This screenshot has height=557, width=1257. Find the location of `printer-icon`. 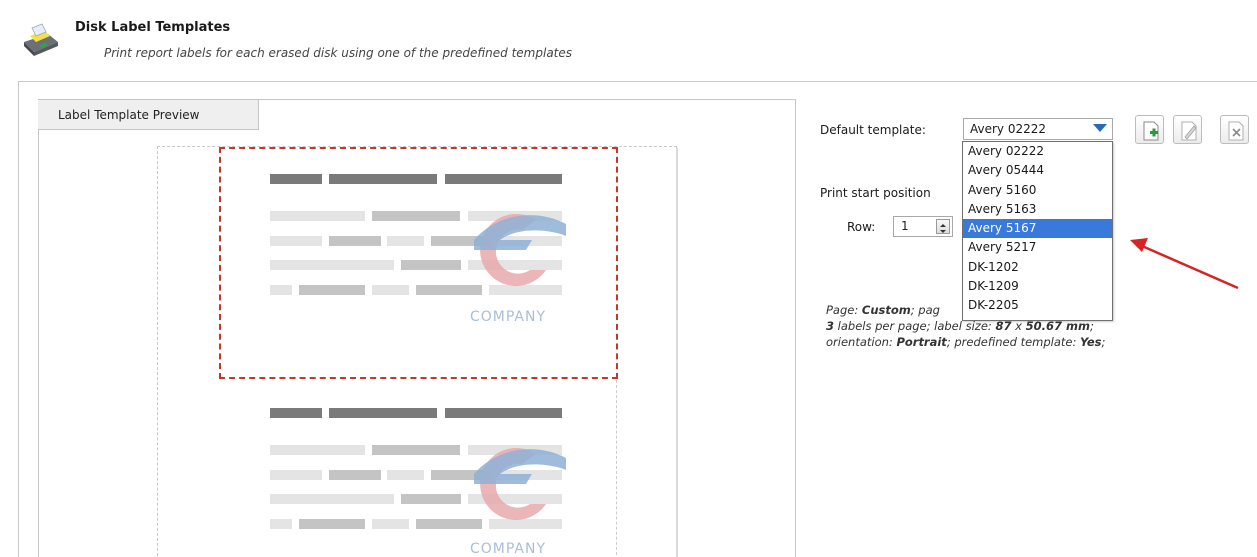

printer-icon is located at coordinates (39, 40).